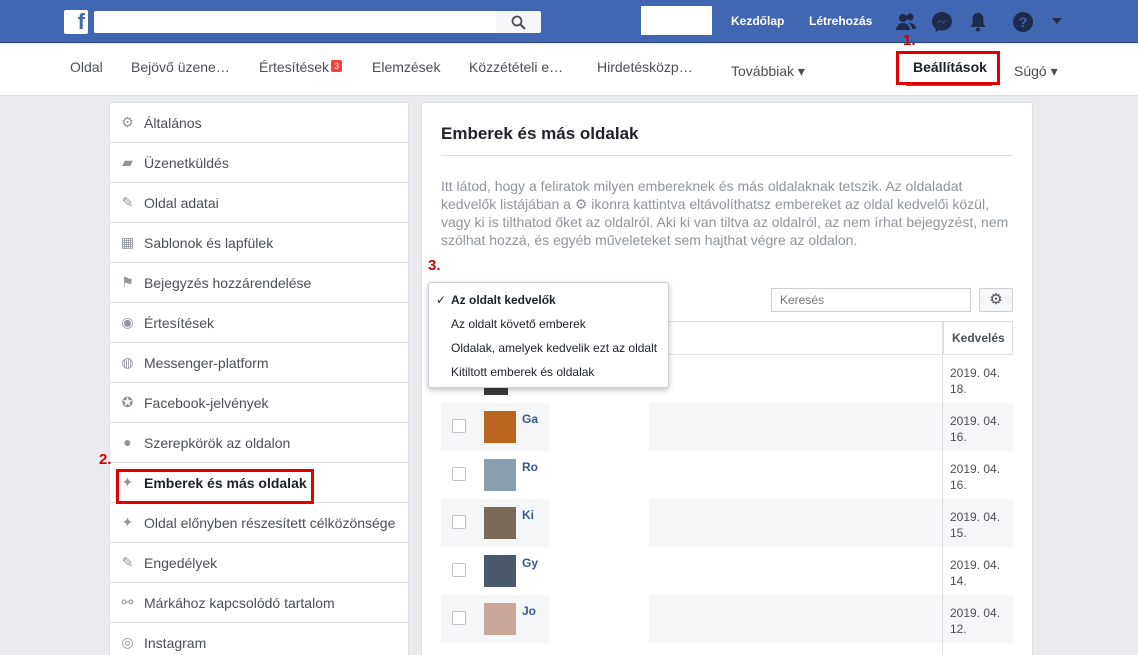 The image size is (1138, 655). Describe the element at coordinates (871, 300) in the screenshot. I see `people-search-input` at that location.